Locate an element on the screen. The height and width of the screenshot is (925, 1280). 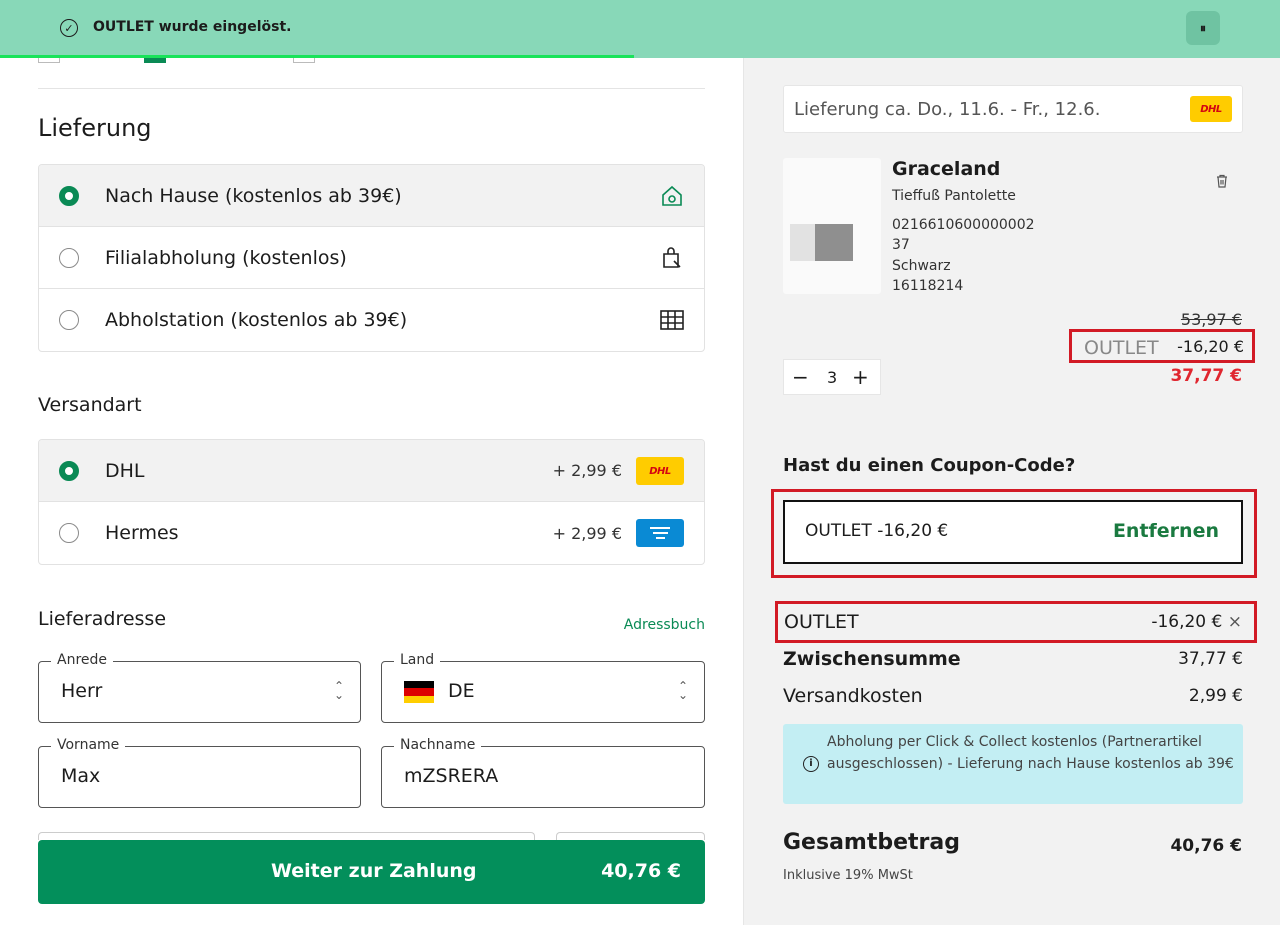
delivery-option-label: Nach Hause (kostenlos ab 39€) is located at coordinates (253, 195).